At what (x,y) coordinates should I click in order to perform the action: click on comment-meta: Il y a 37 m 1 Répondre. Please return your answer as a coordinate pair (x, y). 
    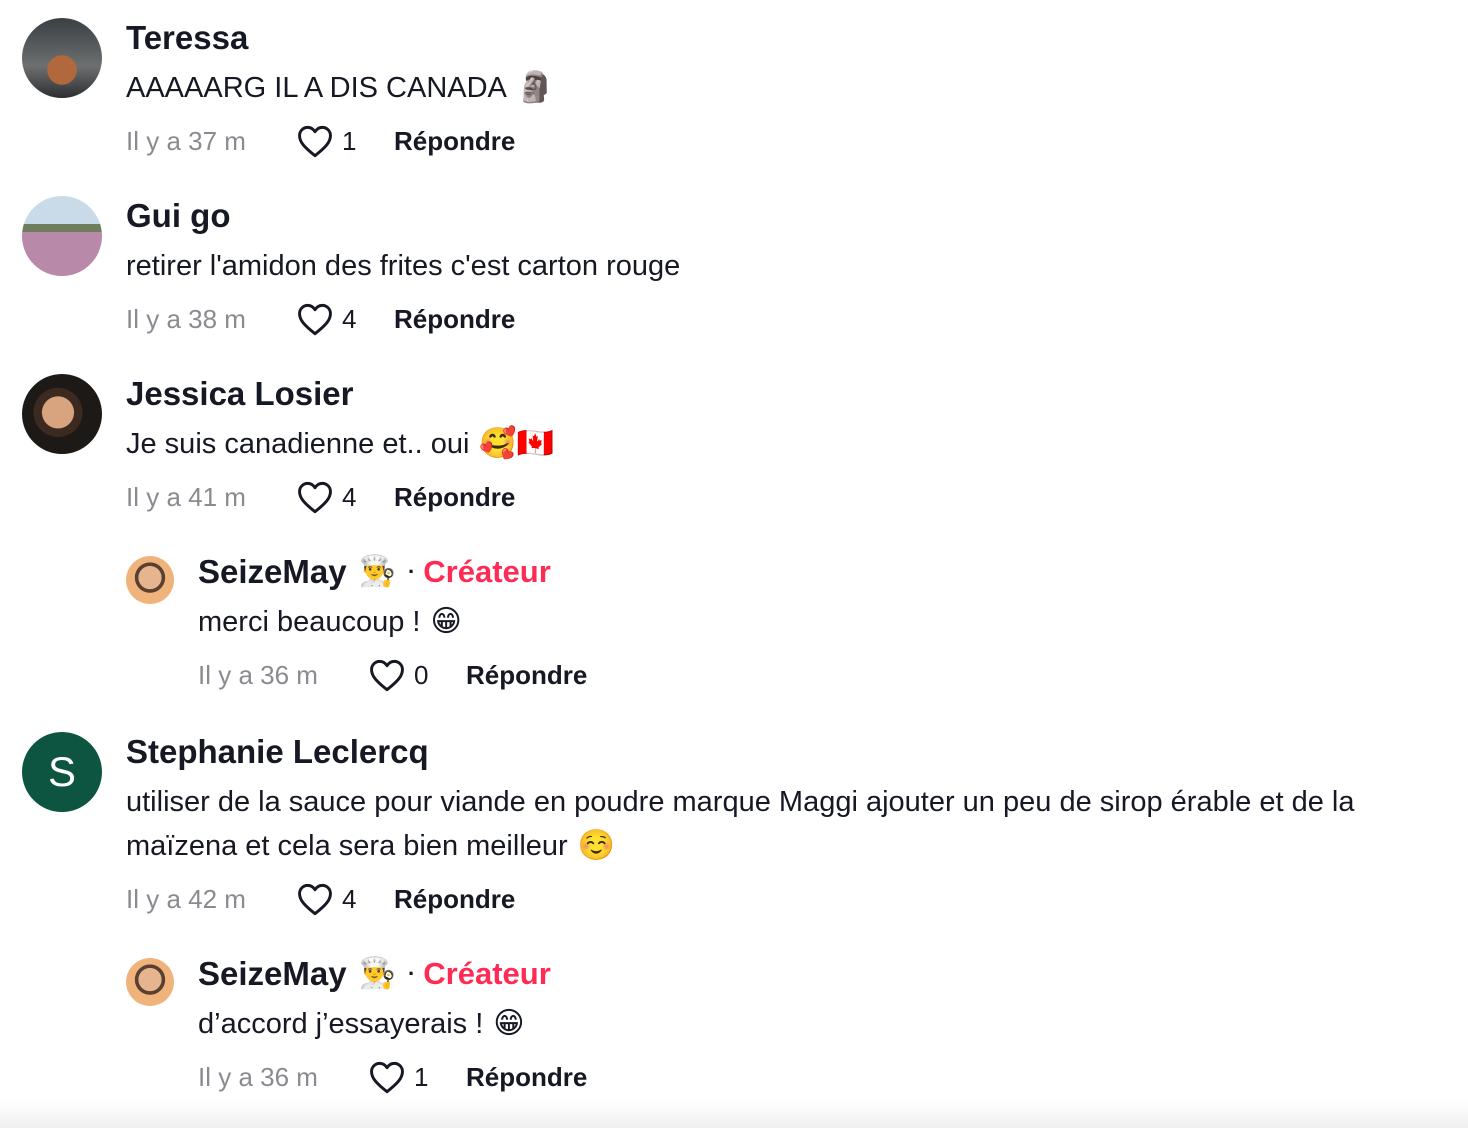
    Looking at the image, I should click on (787, 141).